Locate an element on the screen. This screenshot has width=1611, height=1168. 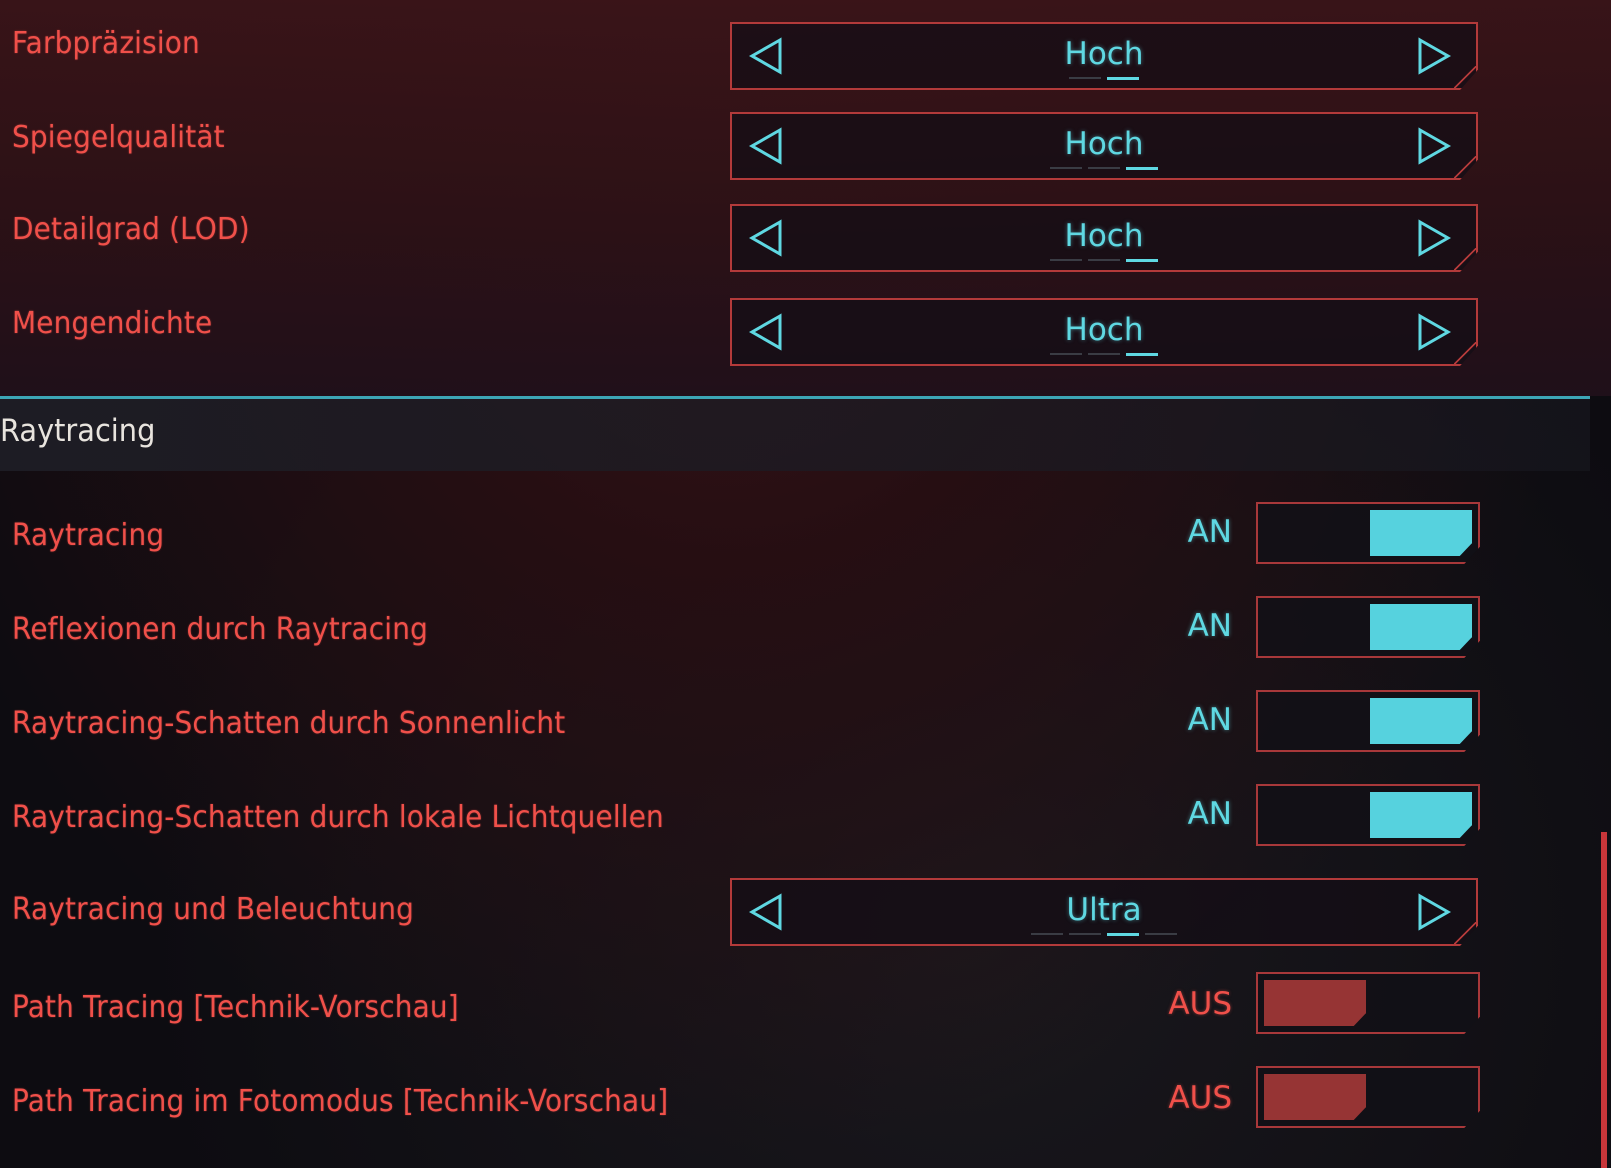
setting-label: Detailgrad (LOD) is located at coordinates (131, 229).